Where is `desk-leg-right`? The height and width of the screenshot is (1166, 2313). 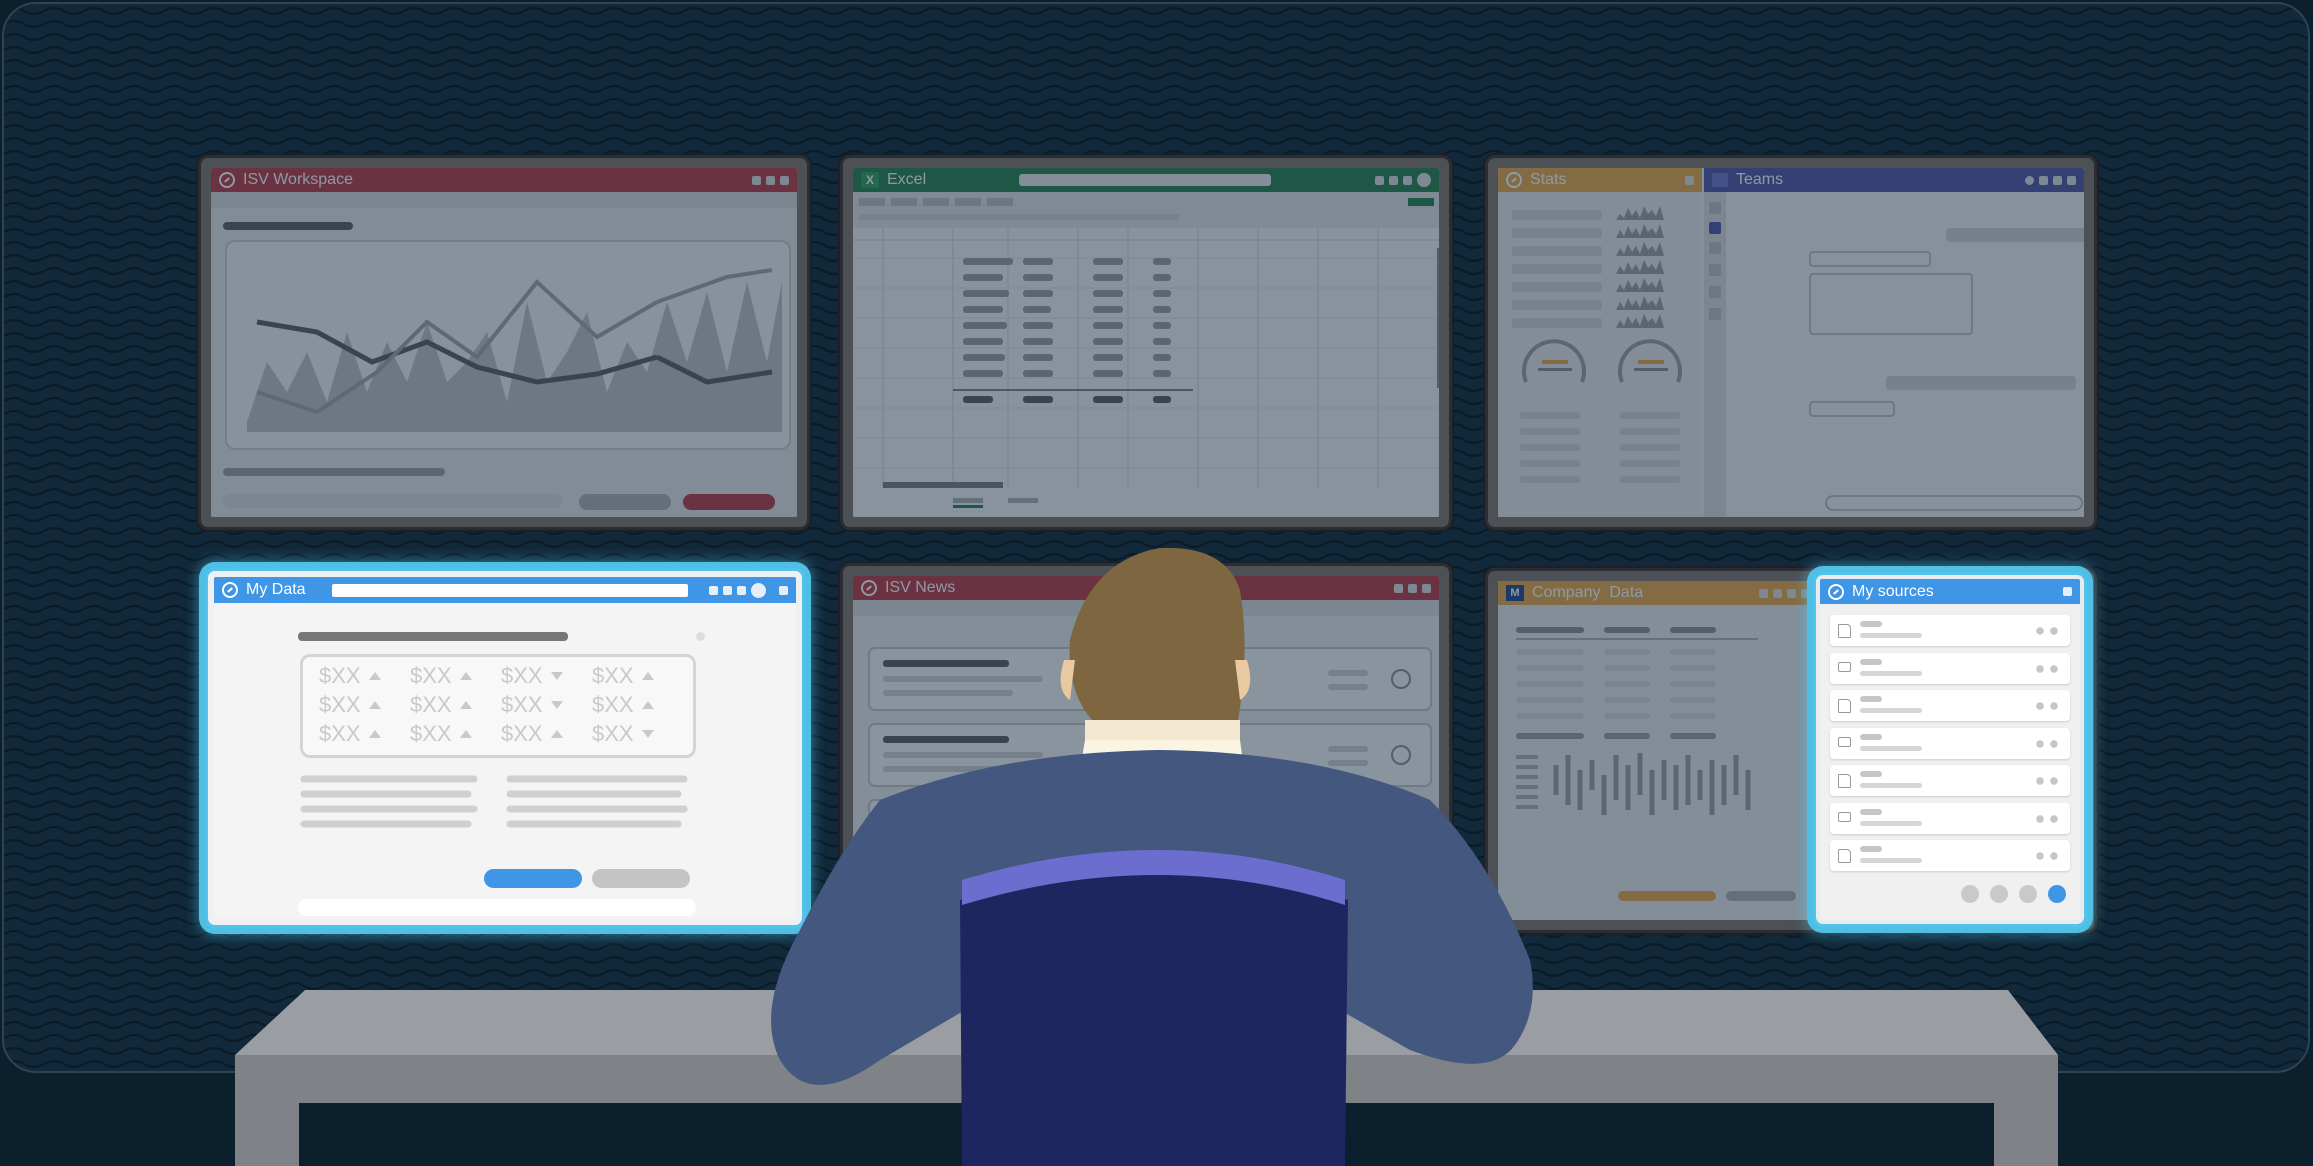 desk-leg-right is located at coordinates (2026, 1134).